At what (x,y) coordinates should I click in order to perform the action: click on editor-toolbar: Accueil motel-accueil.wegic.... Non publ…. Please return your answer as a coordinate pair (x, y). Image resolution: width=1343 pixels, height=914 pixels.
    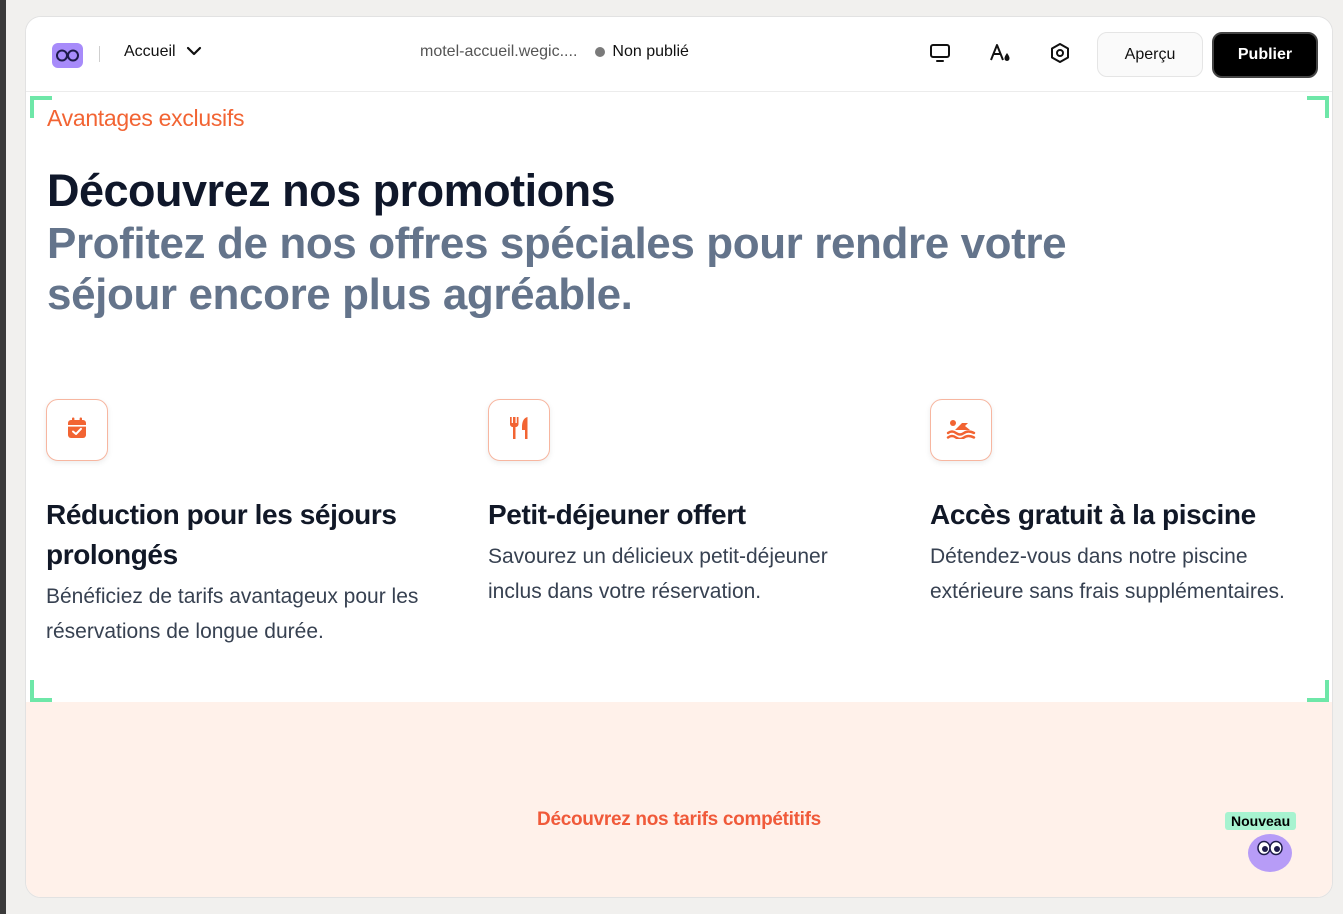
    Looking at the image, I should click on (679, 54).